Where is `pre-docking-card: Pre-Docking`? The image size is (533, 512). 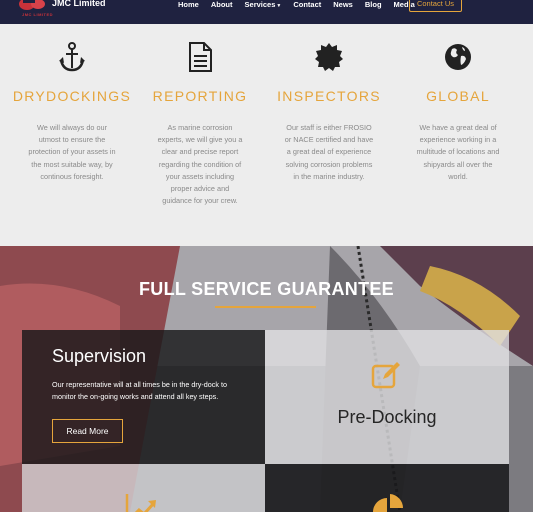
pre-docking-card: Pre-Docking is located at coordinates (387, 397).